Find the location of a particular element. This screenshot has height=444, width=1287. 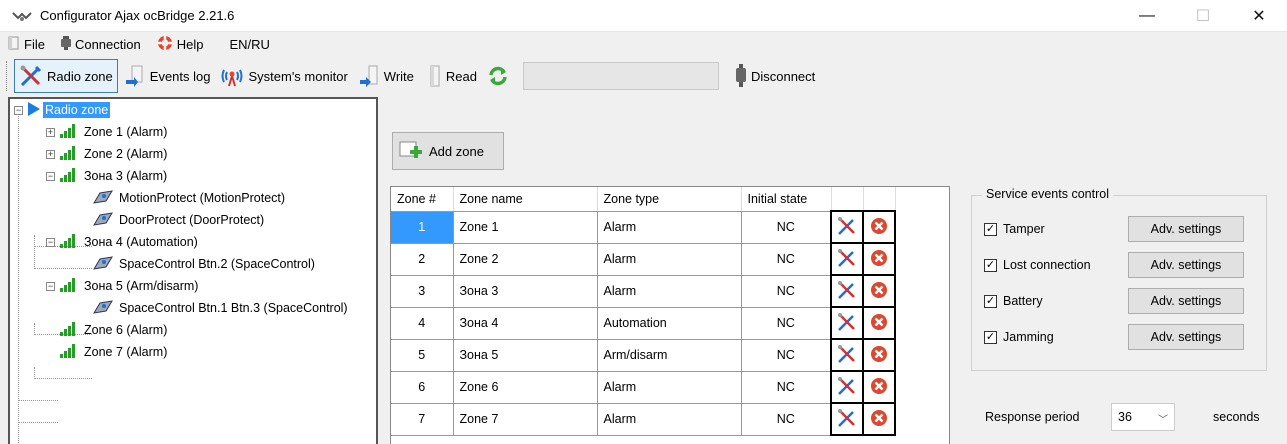

write-button: Write is located at coordinates (386, 76).